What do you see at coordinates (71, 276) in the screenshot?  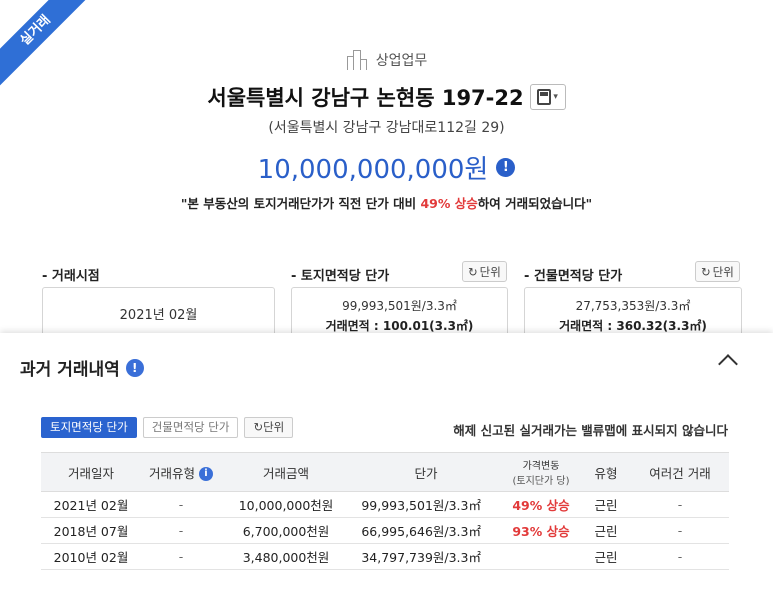 I see `trade-time-label: - 거래시점` at bounding box center [71, 276].